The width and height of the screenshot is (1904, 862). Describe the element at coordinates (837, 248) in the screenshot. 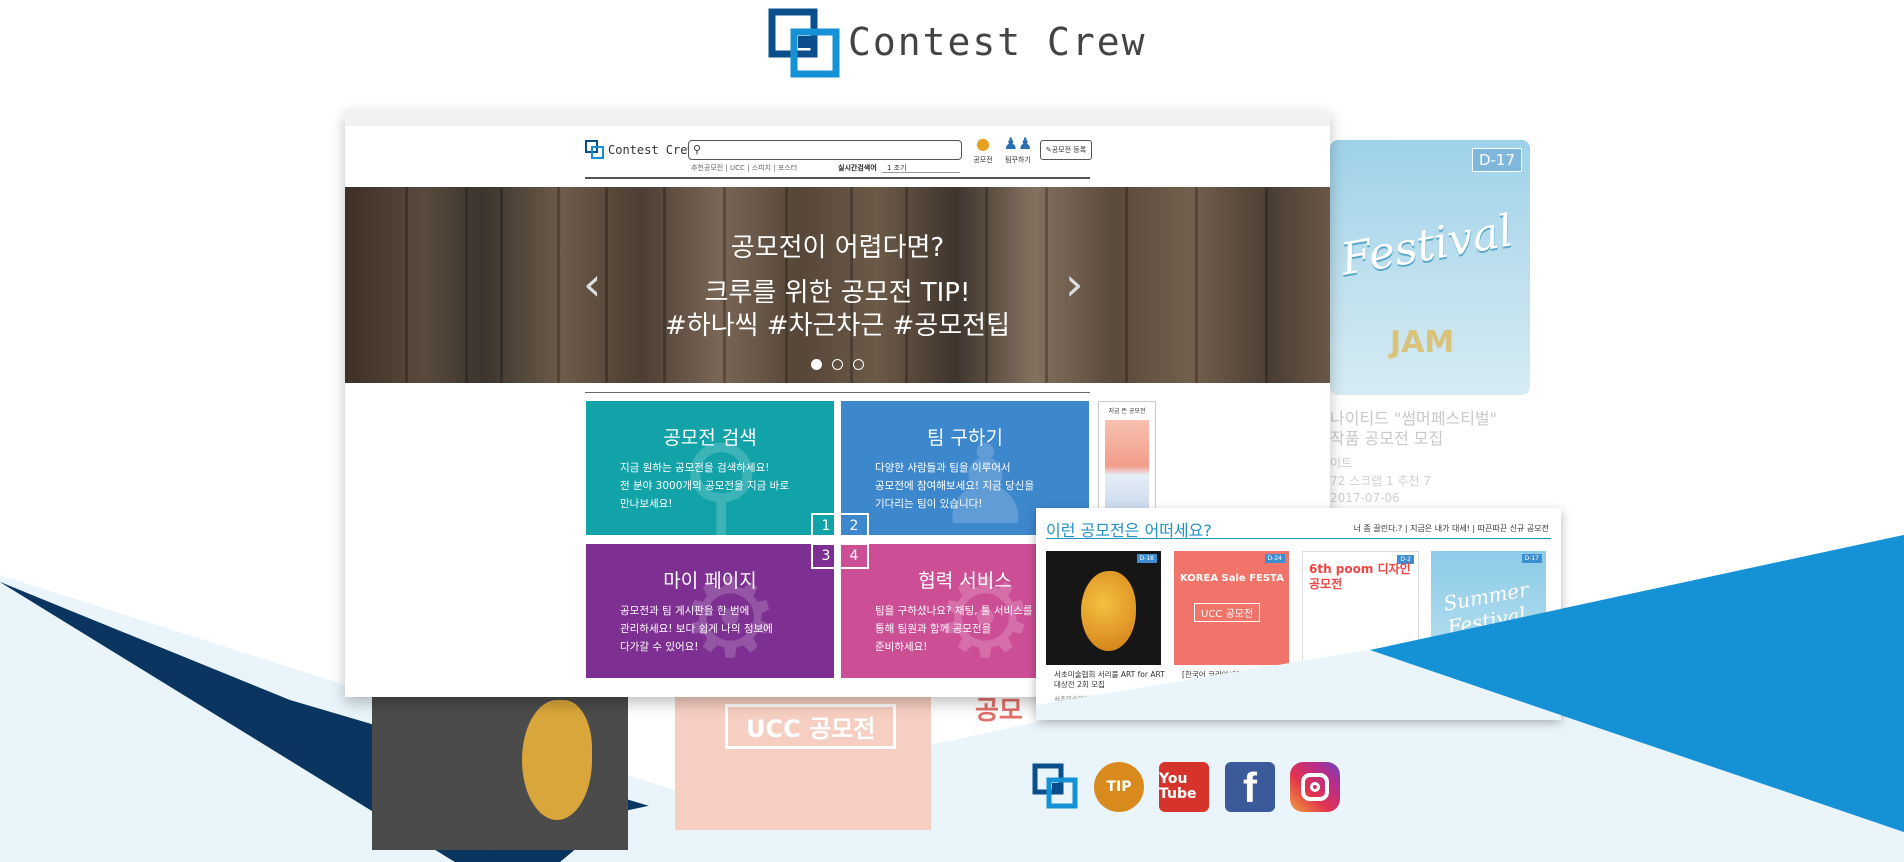

I see `hero-title: 공모전이 어렵다면?` at that location.